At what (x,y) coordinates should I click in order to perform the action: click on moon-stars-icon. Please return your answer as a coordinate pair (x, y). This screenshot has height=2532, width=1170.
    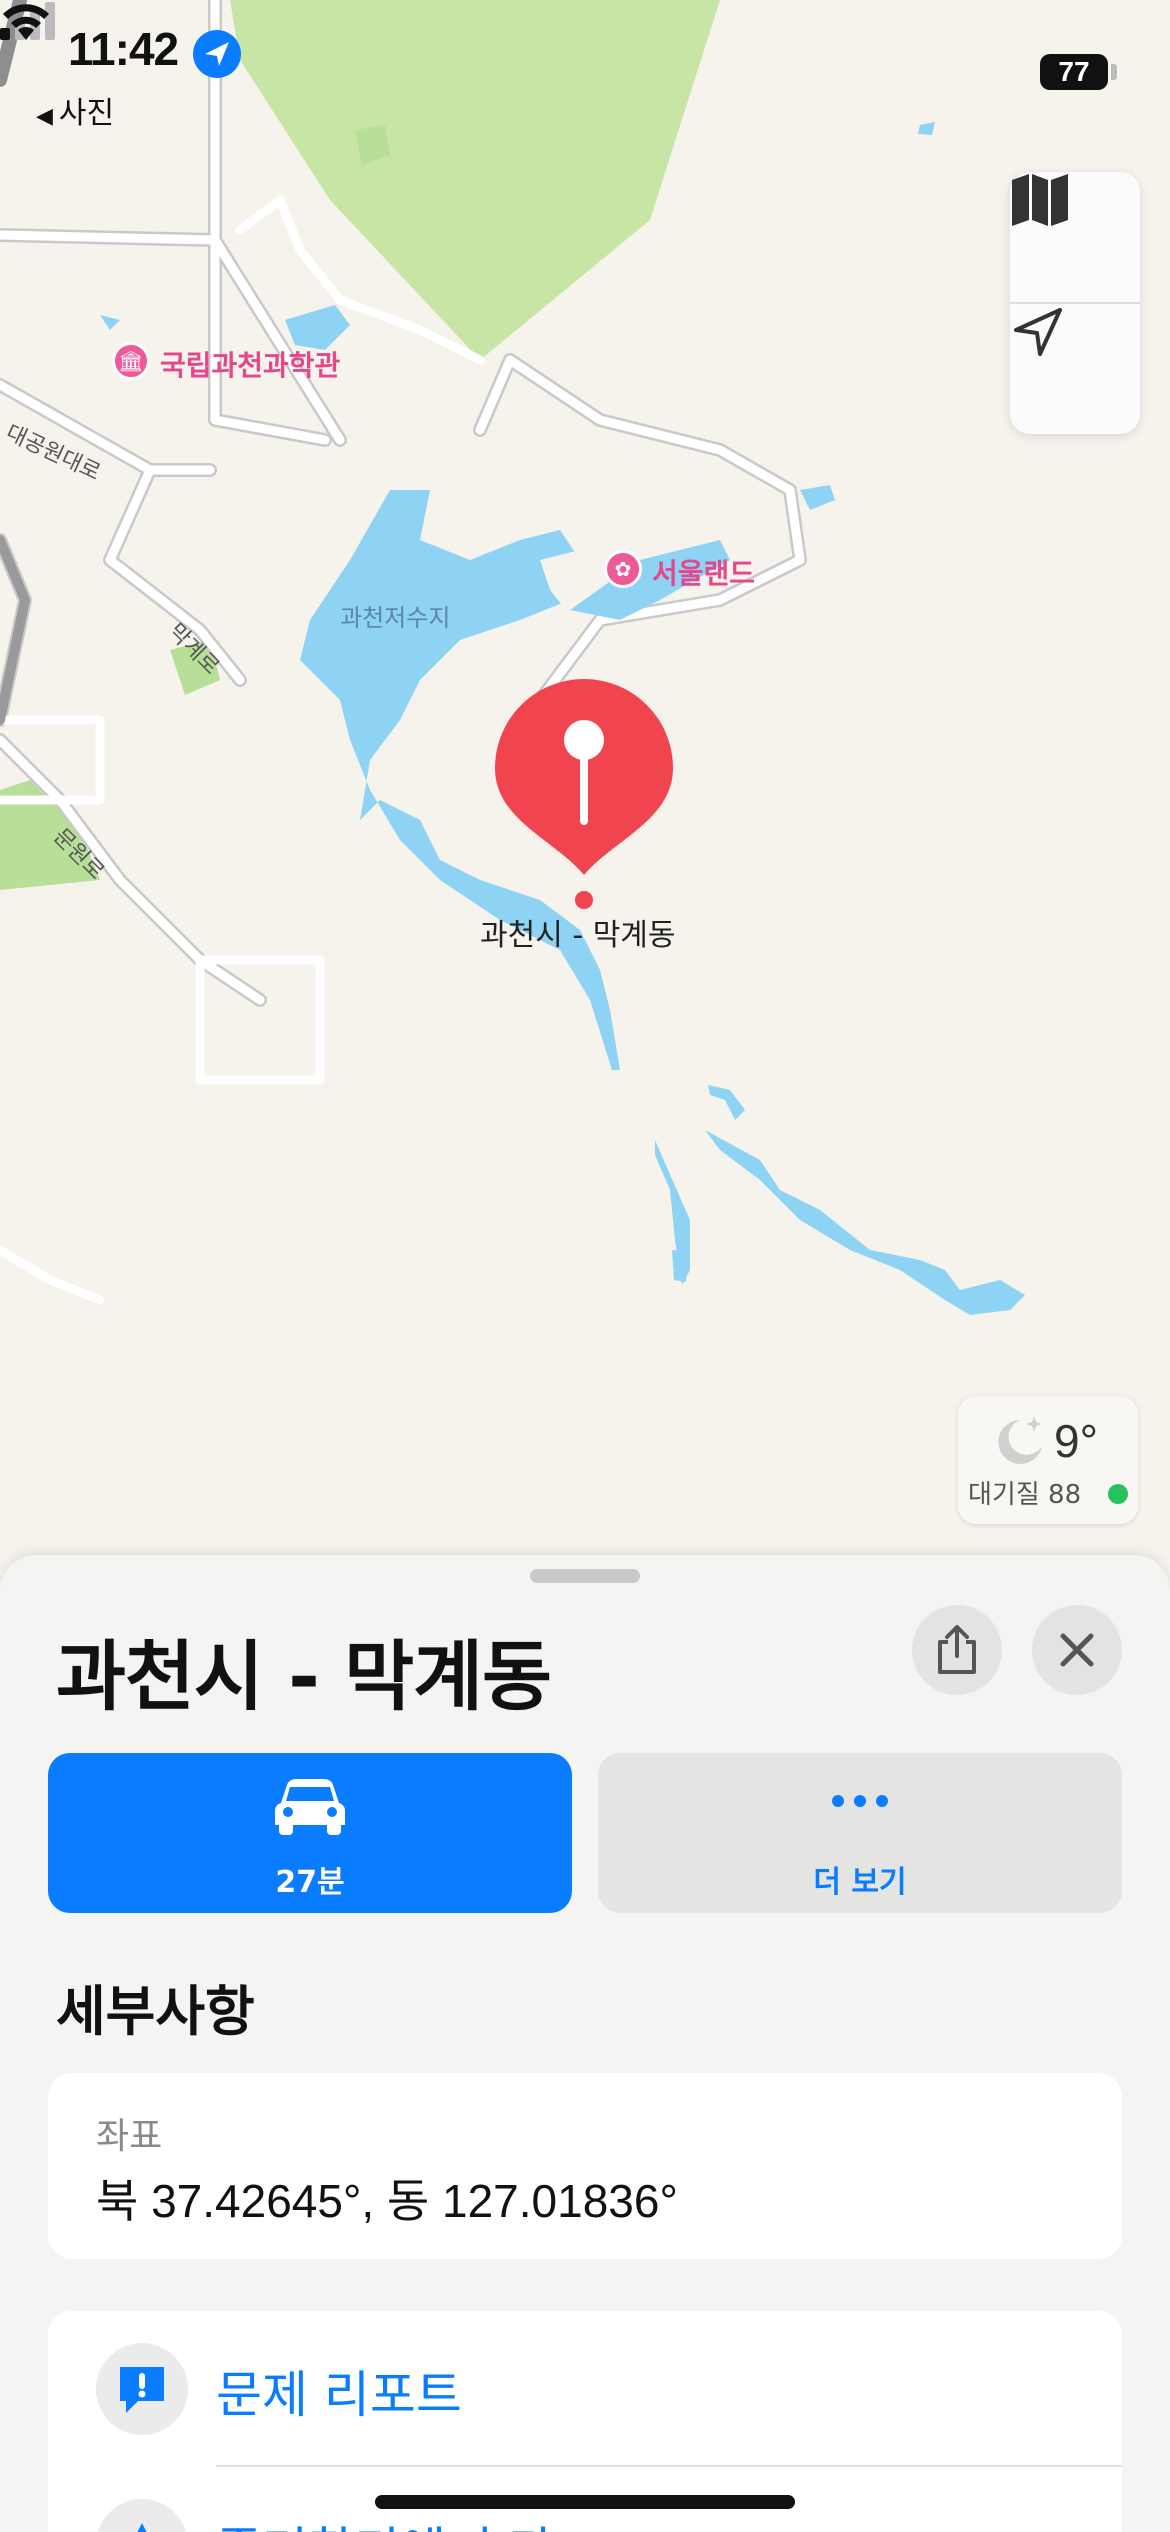
    Looking at the image, I should click on (1020, 1440).